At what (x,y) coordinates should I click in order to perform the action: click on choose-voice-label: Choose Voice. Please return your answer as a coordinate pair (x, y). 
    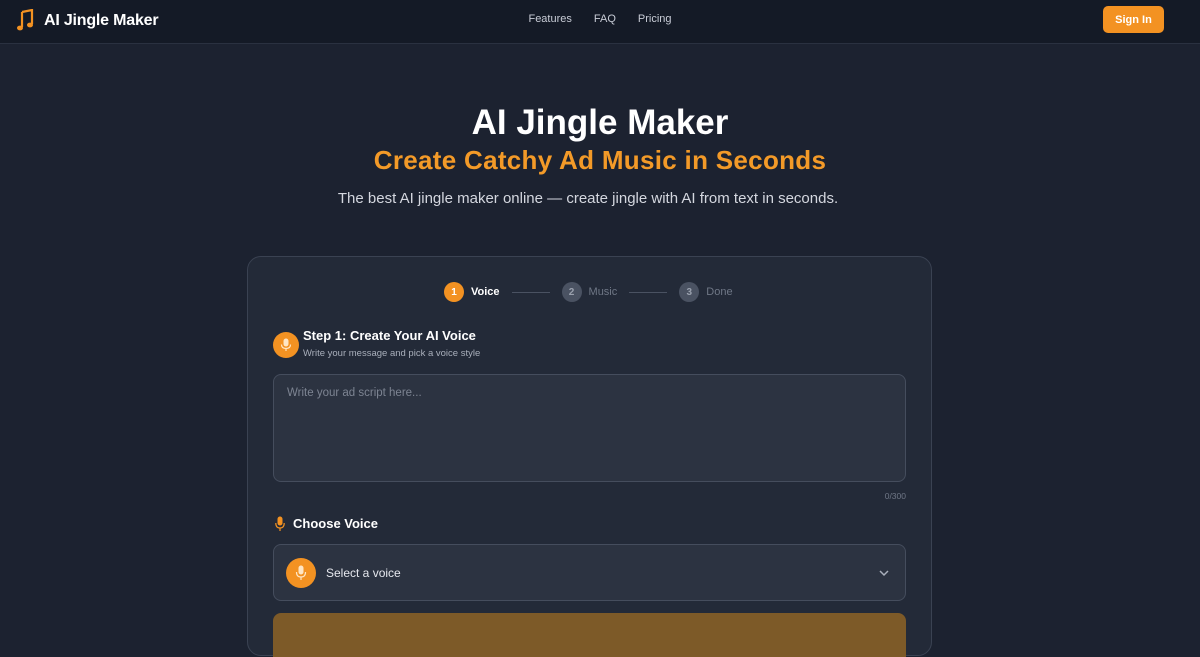
    Looking at the image, I should click on (336, 523).